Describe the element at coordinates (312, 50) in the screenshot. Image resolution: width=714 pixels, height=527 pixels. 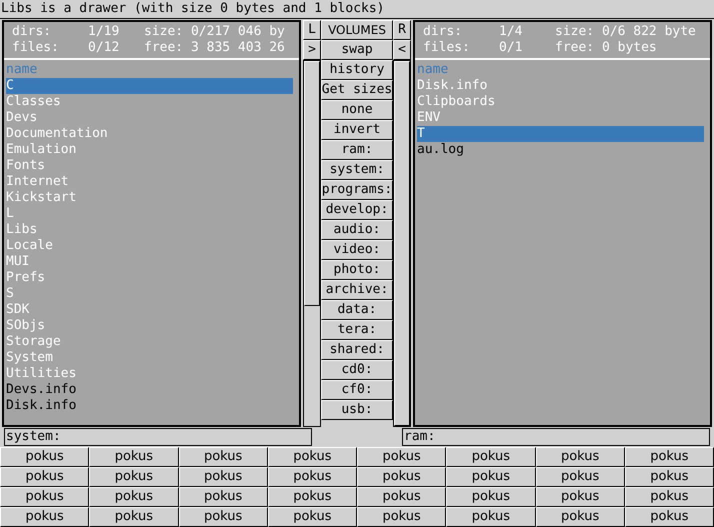
I see `side-button: >` at that location.